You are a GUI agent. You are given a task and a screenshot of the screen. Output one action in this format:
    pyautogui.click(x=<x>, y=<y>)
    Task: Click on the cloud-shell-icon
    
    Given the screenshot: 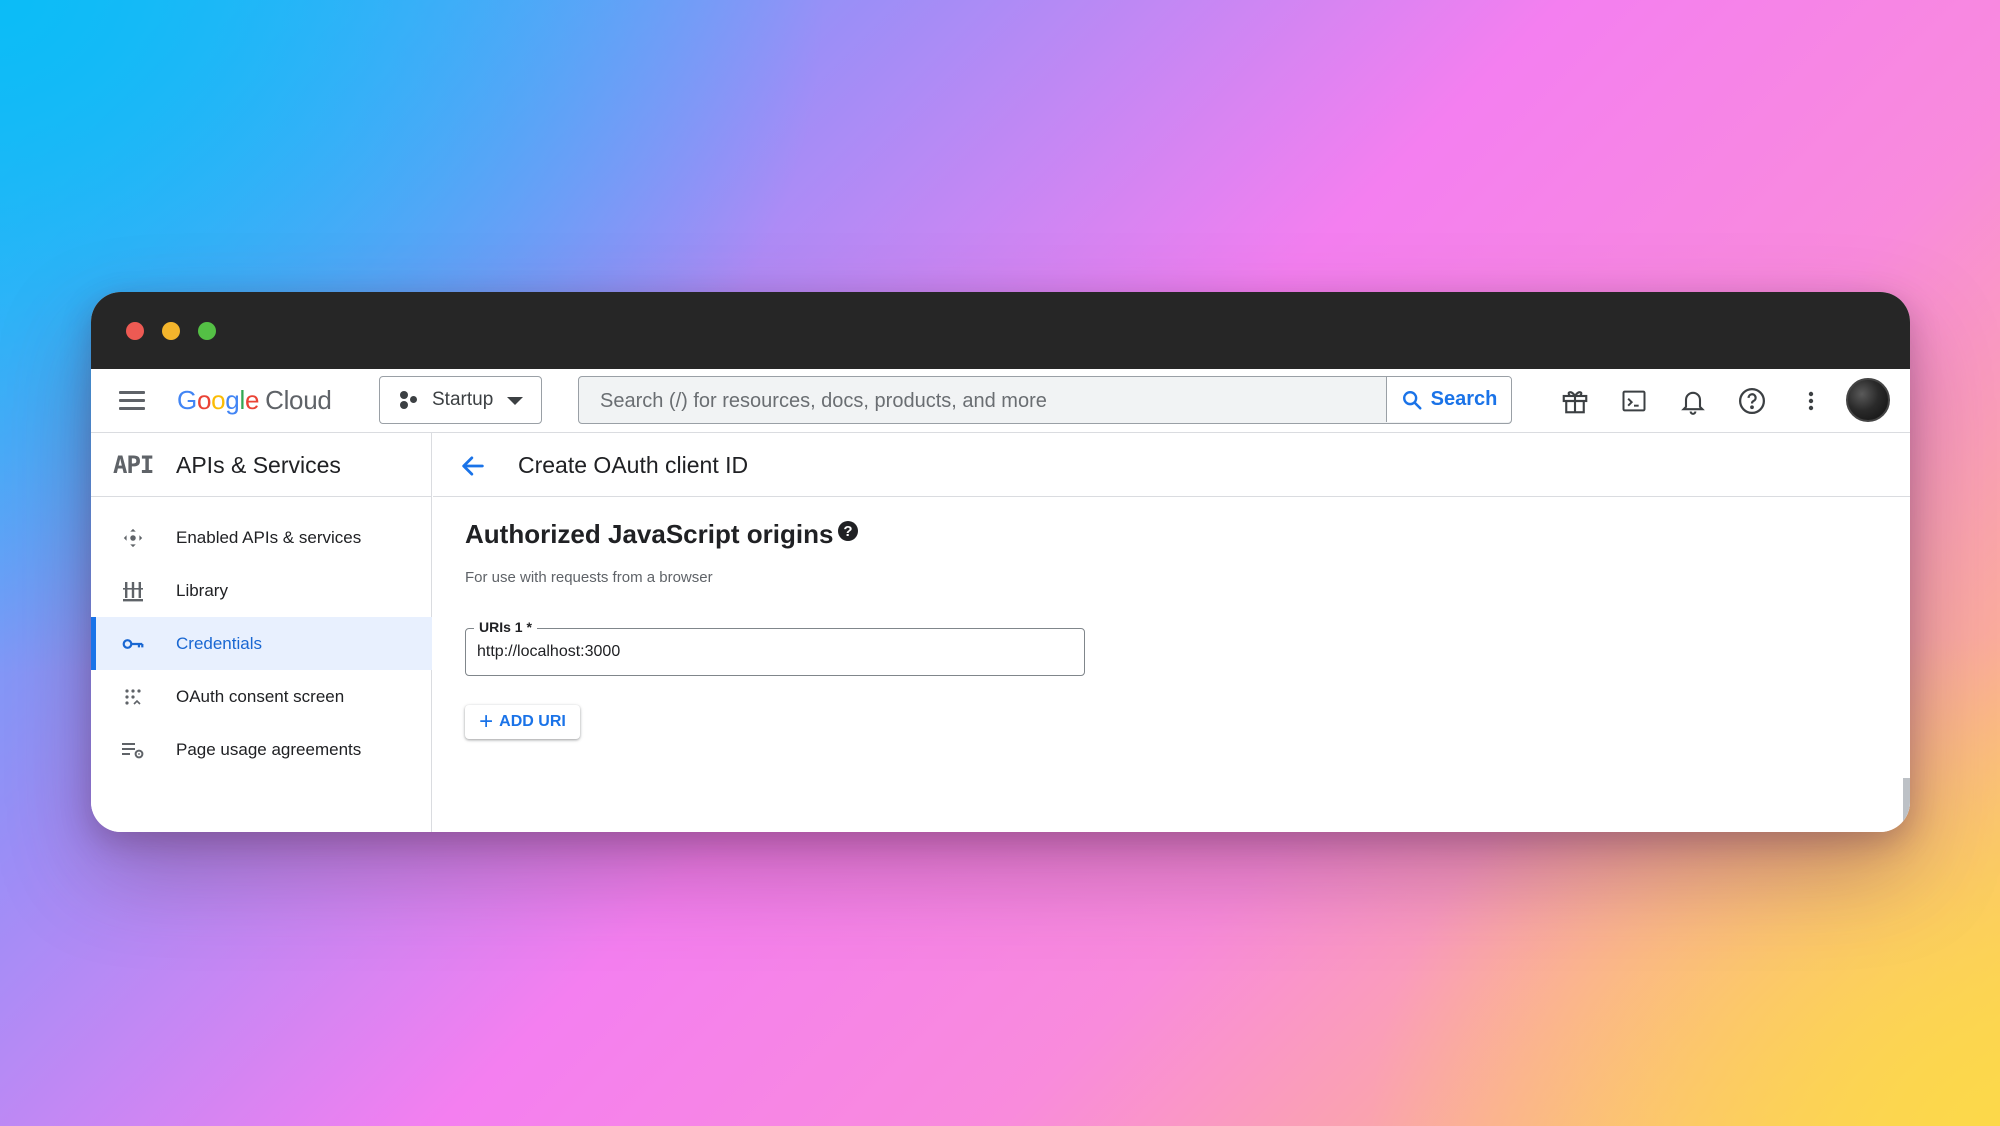 What is the action you would take?
    pyautogui.click(x=1634, y=401)
    